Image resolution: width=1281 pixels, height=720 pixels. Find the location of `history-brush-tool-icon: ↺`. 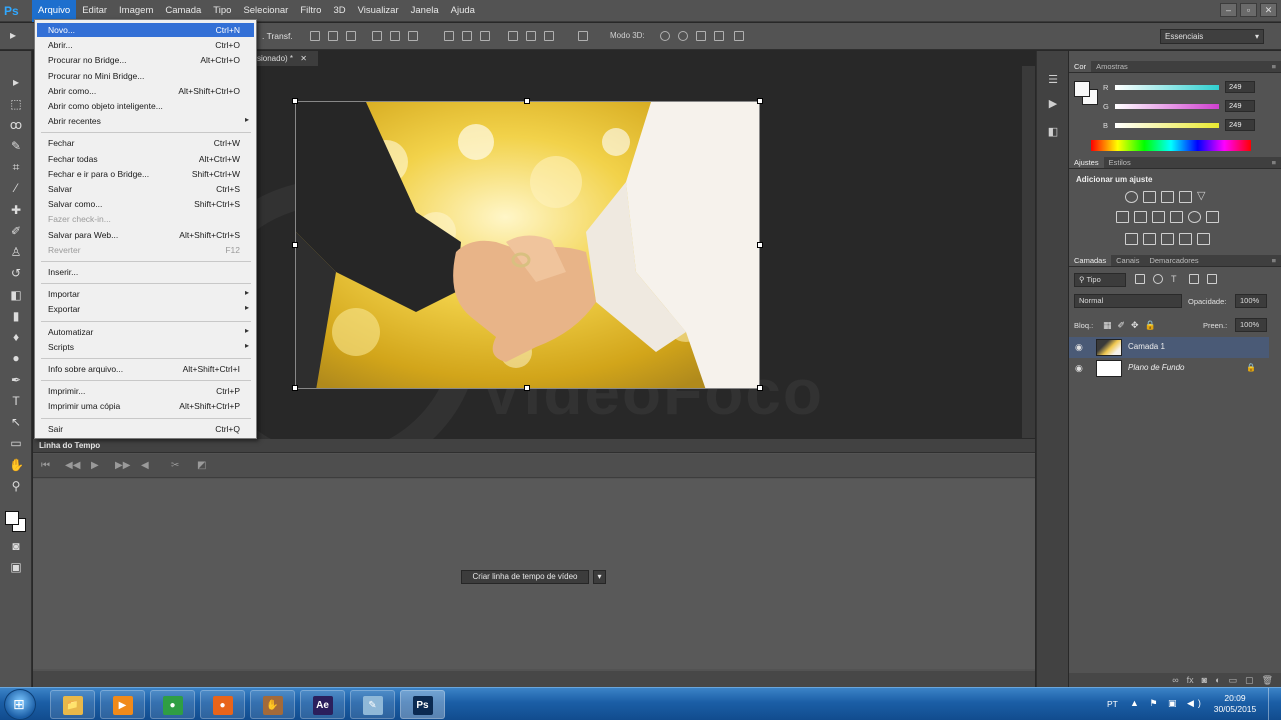

history-brush-tool-icon: ↺ is located at coordinates (16, 273).